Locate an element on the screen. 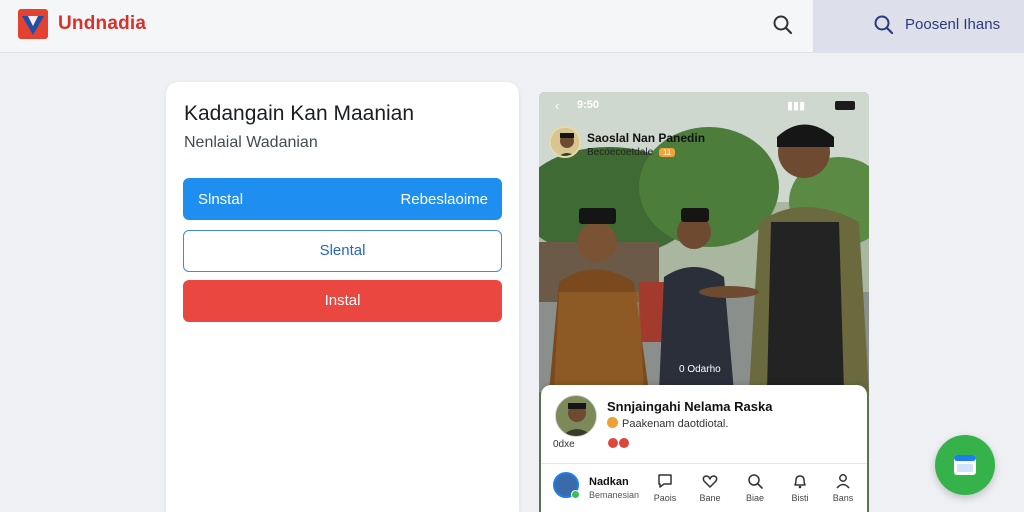  card-subtitle: Nenlaial Wadanian is located at coordinates (251, 142).